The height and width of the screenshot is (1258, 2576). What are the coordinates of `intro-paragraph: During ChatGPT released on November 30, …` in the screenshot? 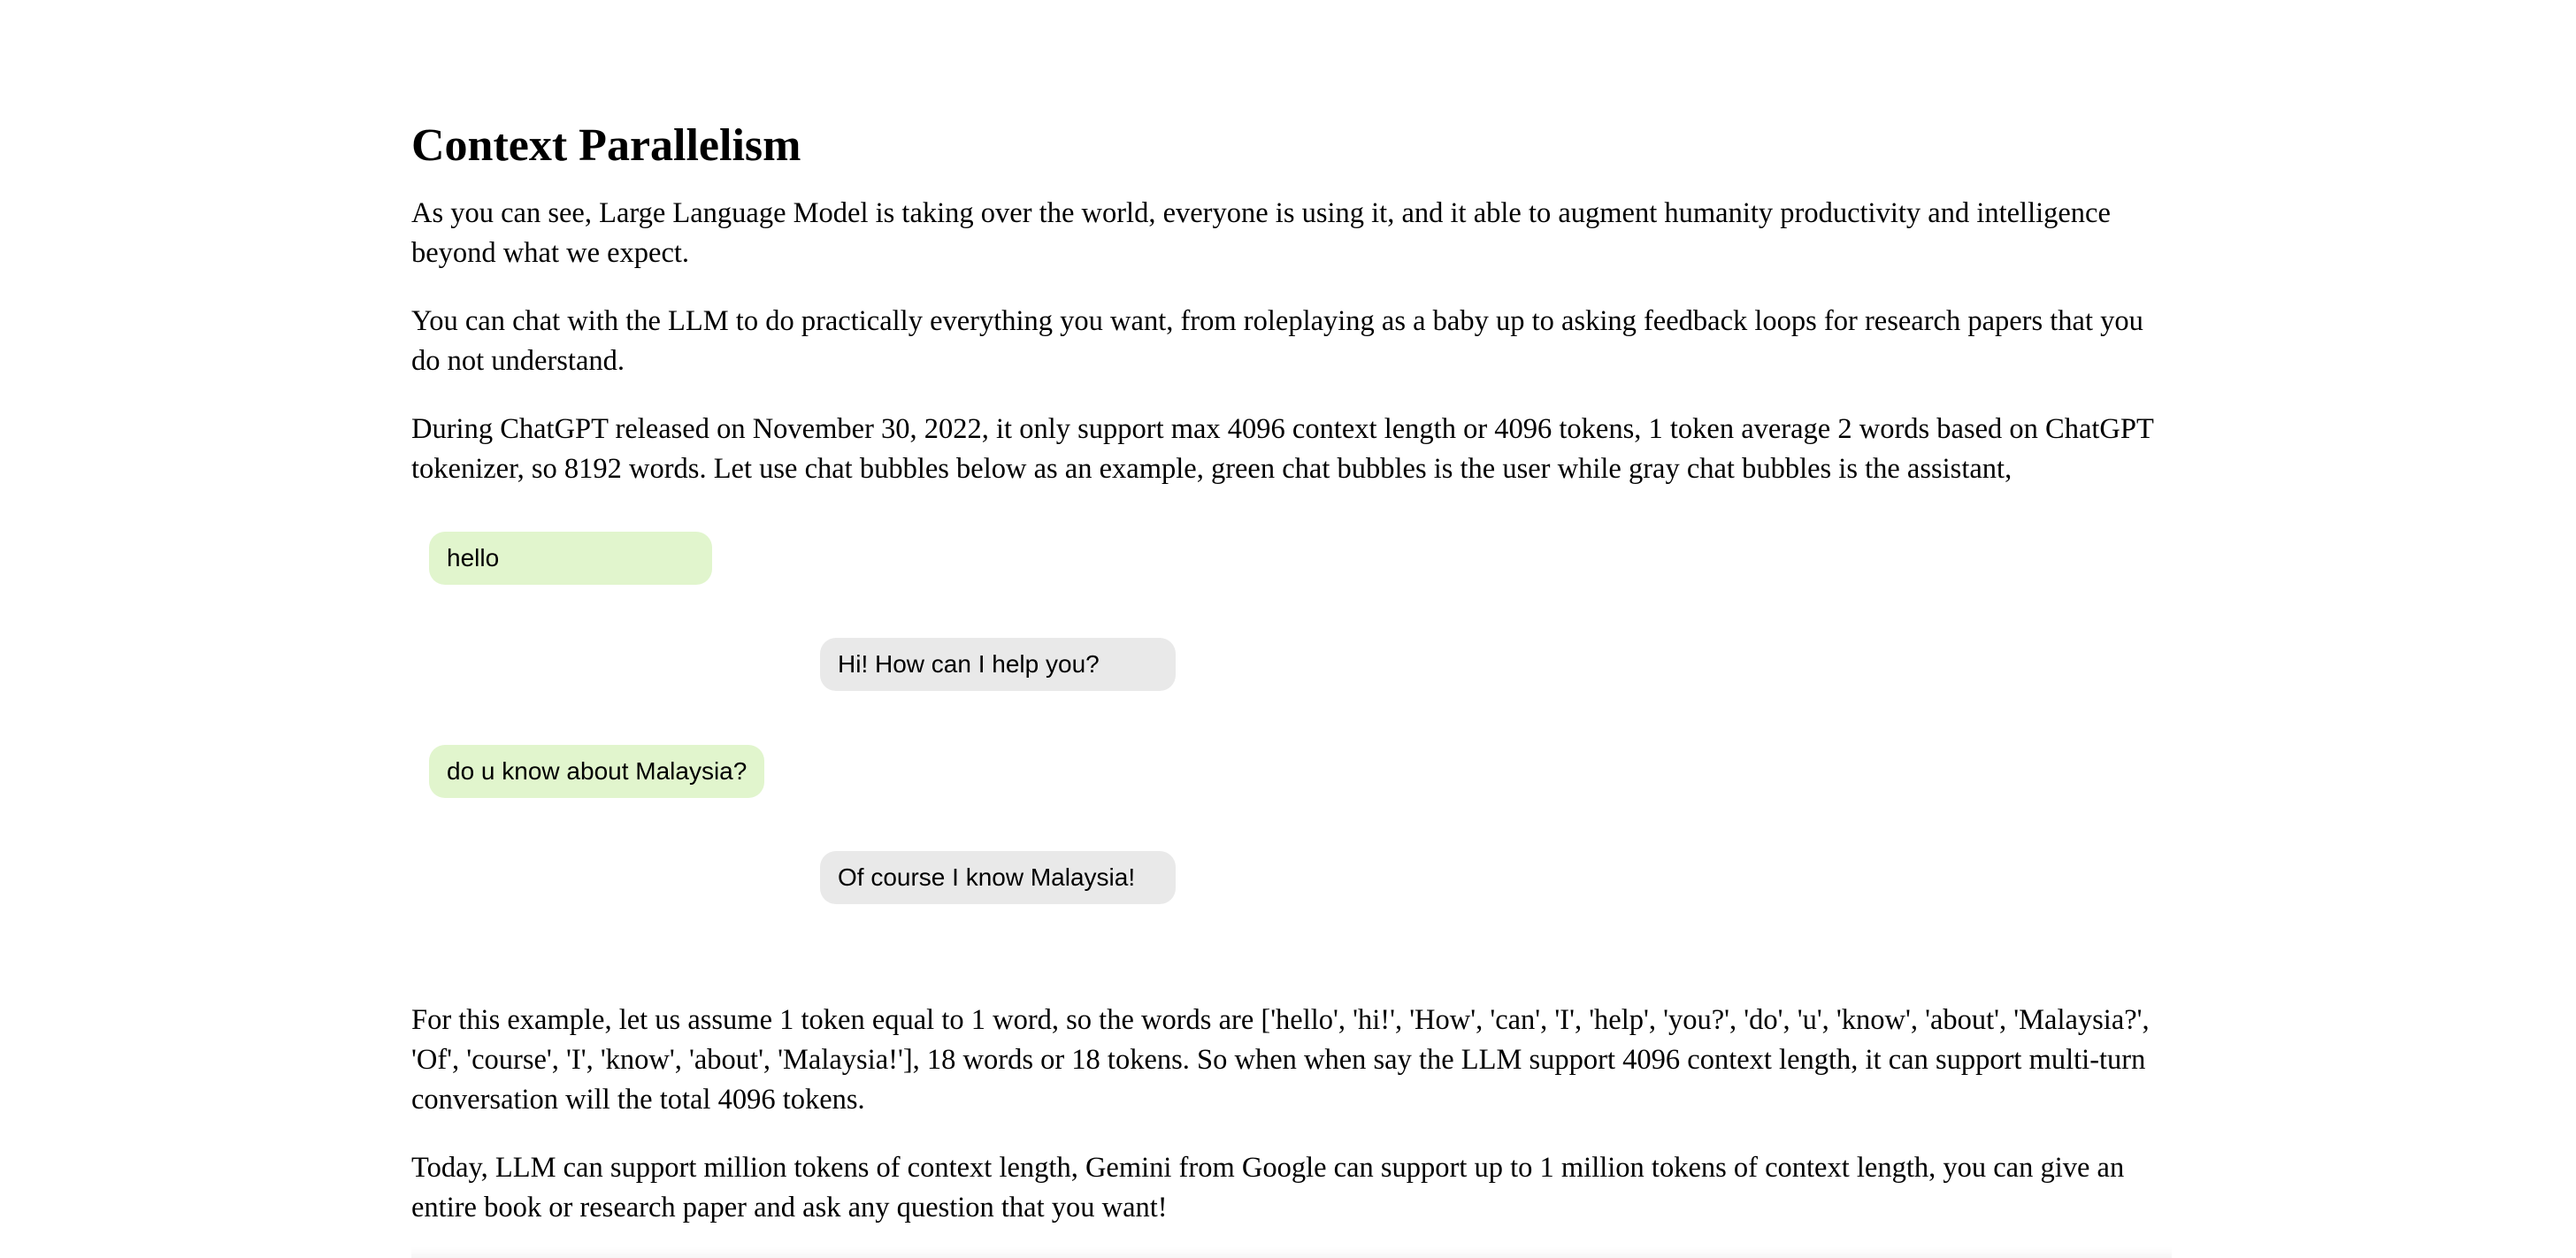 It's located at (1282, 449).